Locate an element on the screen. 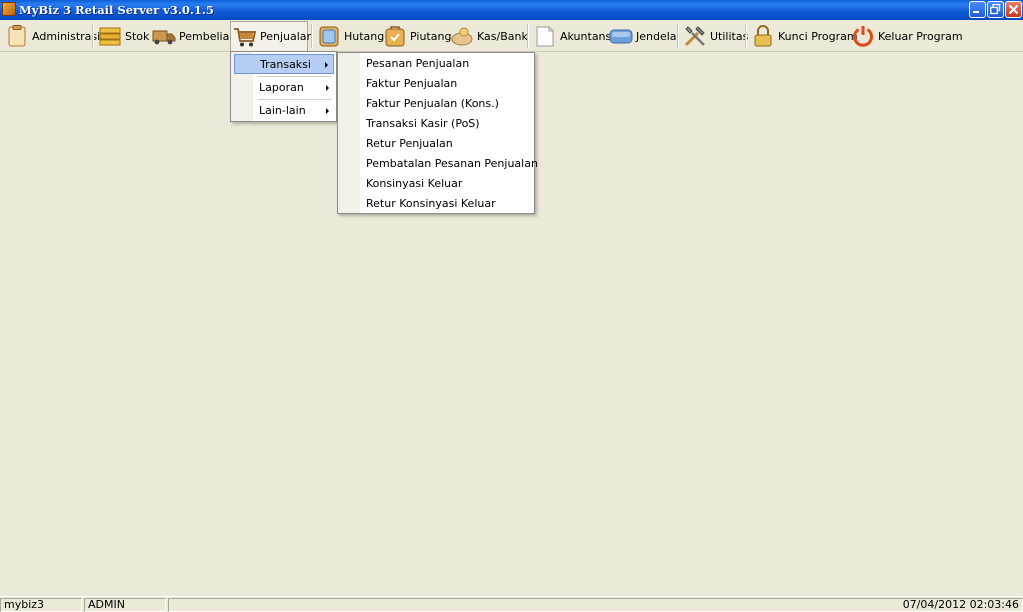 The height and width of the screenshot is (612, 1023). menu-item-konsinyasi-keluar: Konsinyasi Keluar is located at coordinates (414, 183).